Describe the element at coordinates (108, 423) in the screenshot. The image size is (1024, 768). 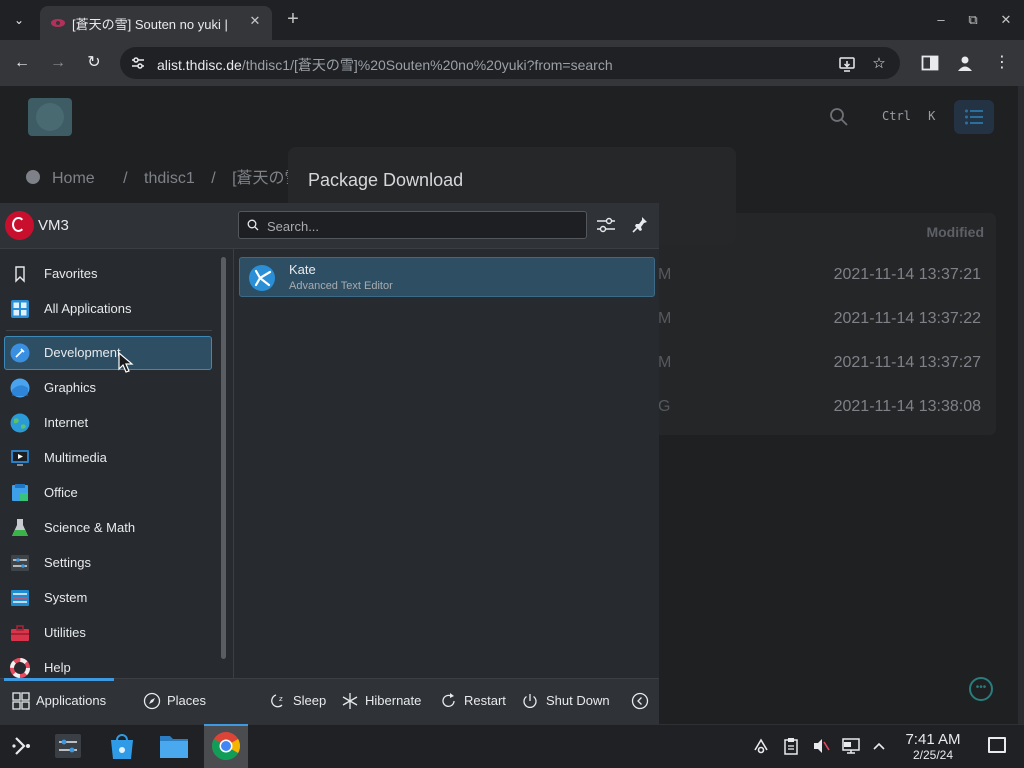
I see `category-internet: Internet` at that location.